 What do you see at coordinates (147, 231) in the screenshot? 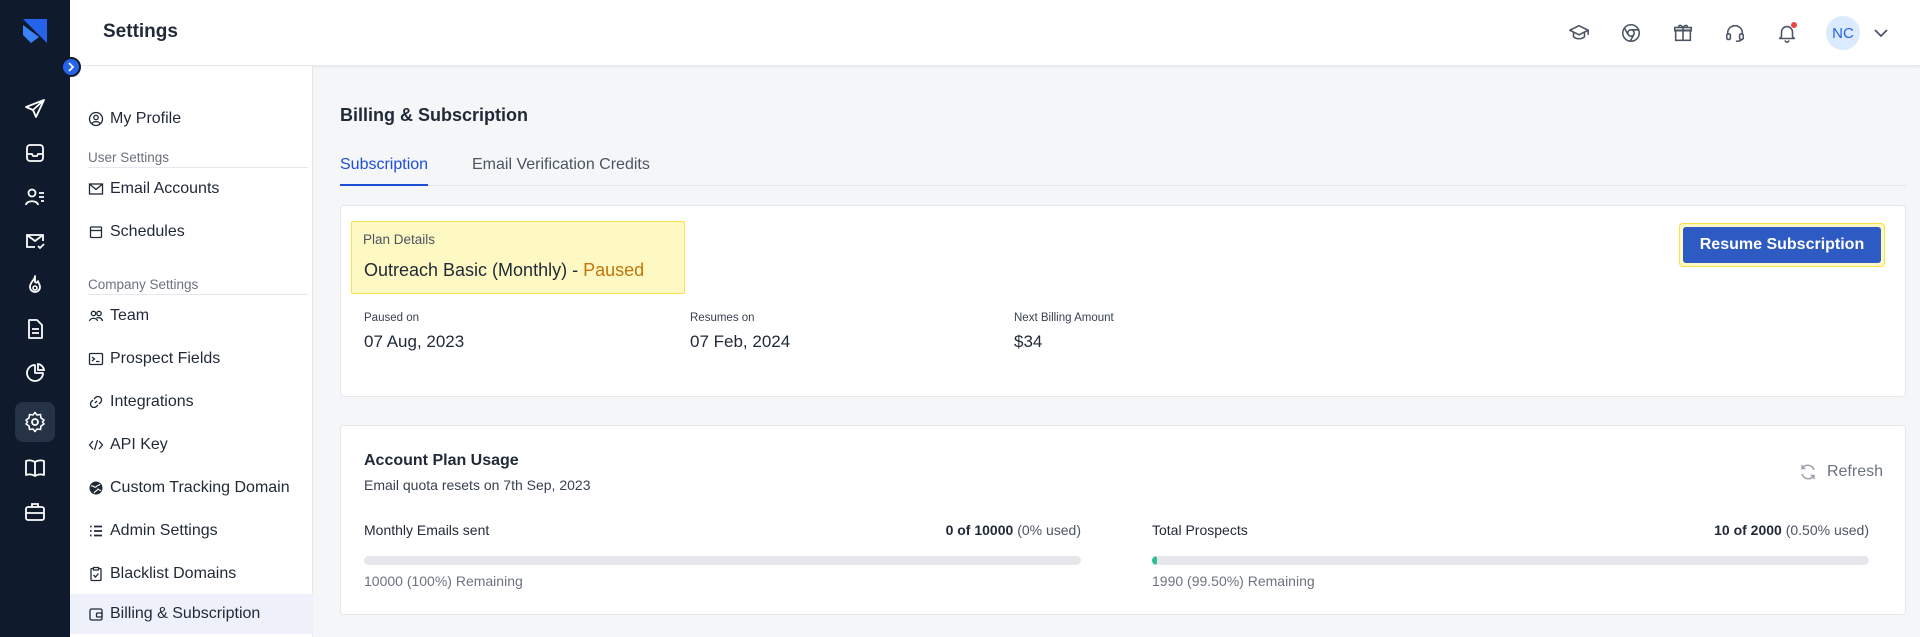
I see `sidebar-item-label: Schedules` at bounding box center [147, 231].